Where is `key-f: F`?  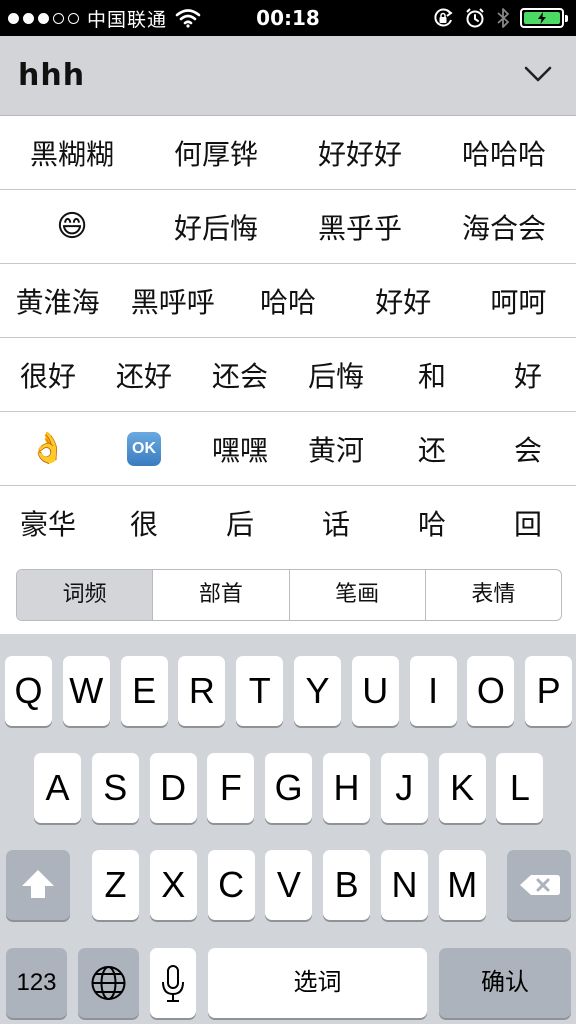
key-f: F is located at coordinates (231, 788).